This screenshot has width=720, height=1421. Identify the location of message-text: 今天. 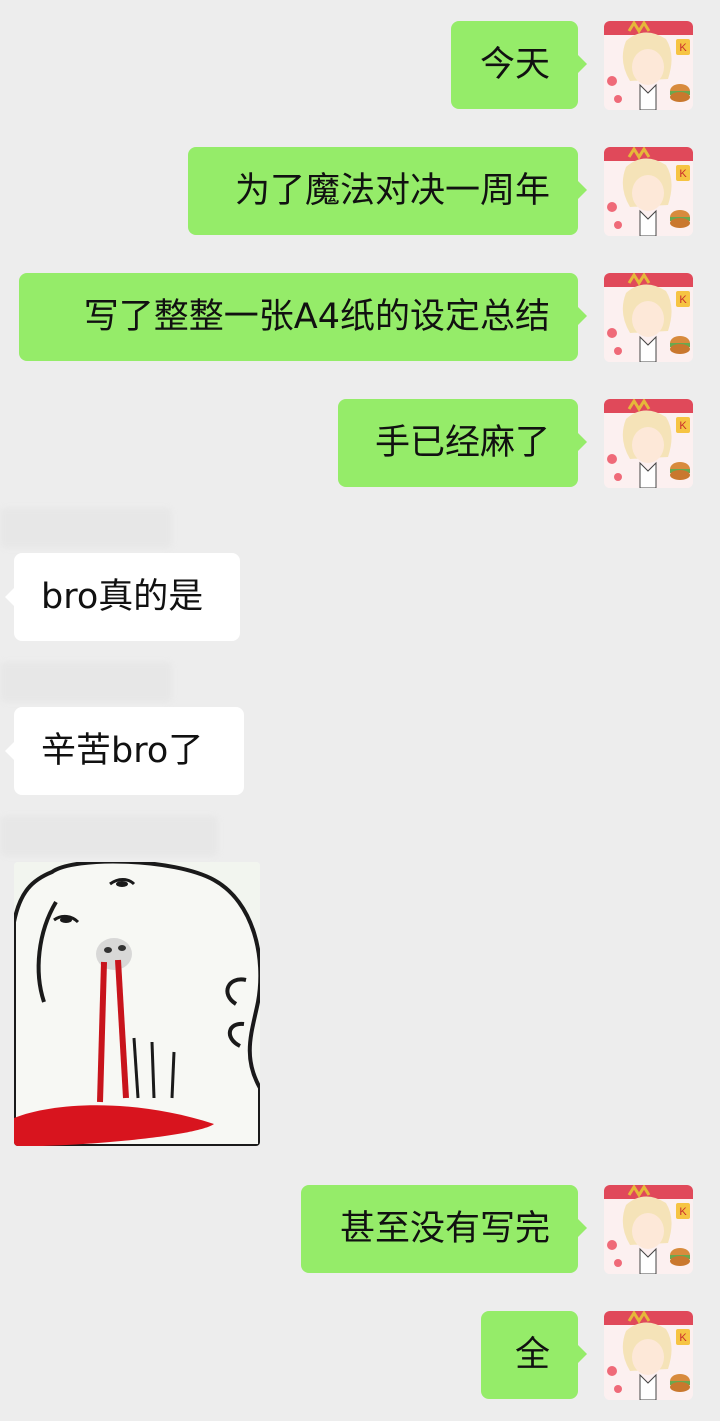
(514, 65).